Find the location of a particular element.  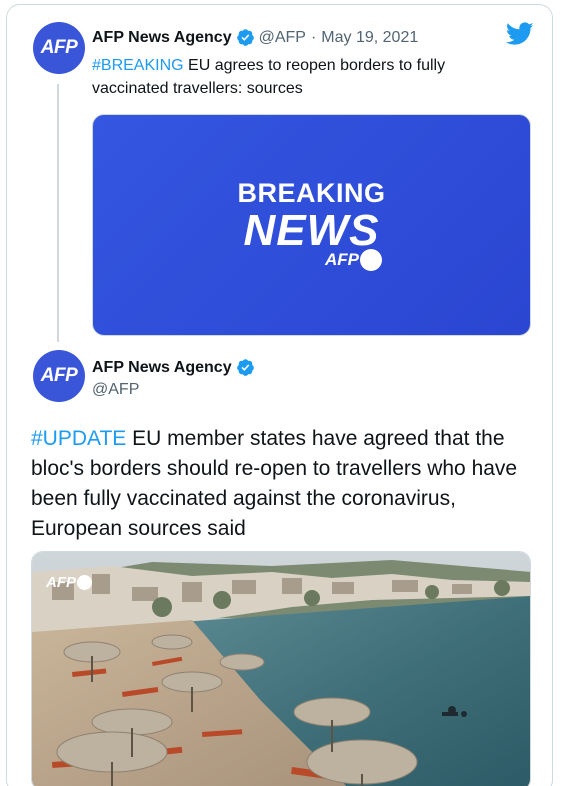

afp-logo-dot is located at coordinates (371, 260).